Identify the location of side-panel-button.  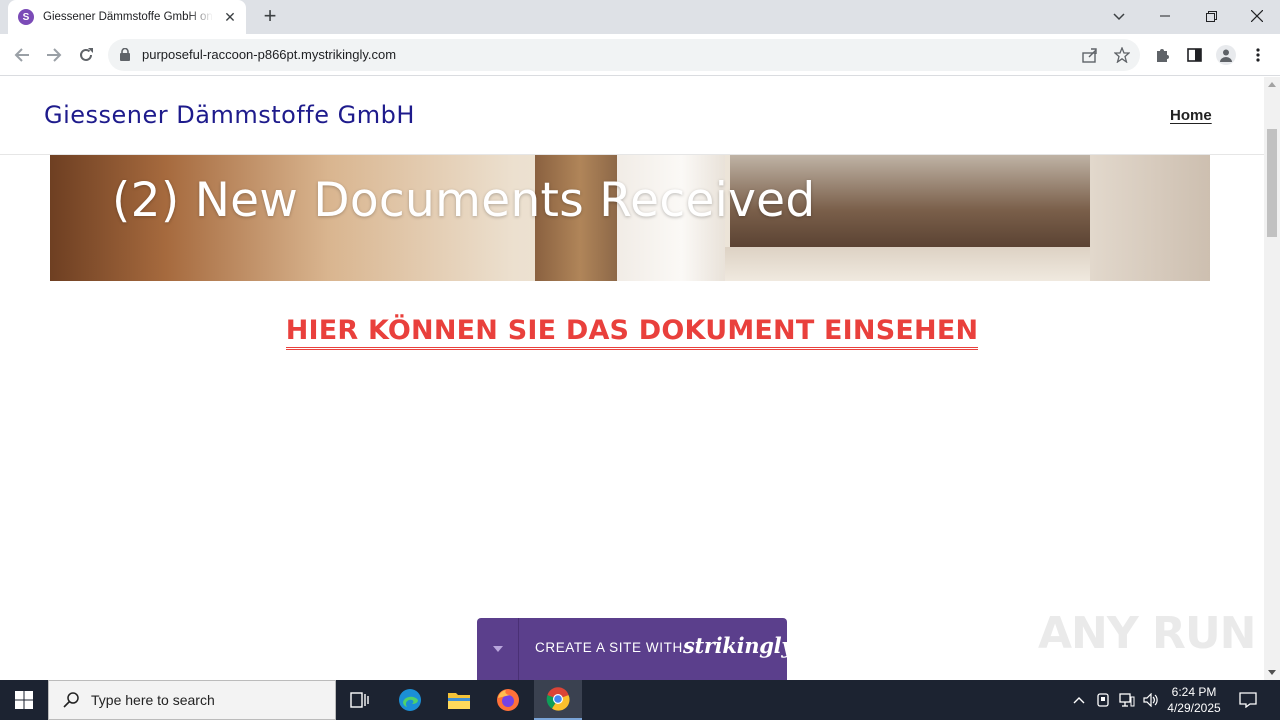
(1194, 55).